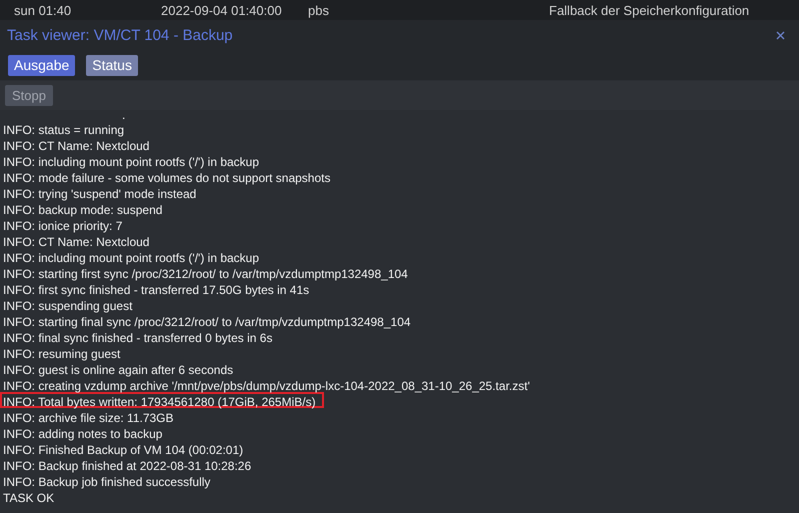  I want to click on log-line: INFO: Finished Backup of VM 104 (00:02:01), so click(123, 449).